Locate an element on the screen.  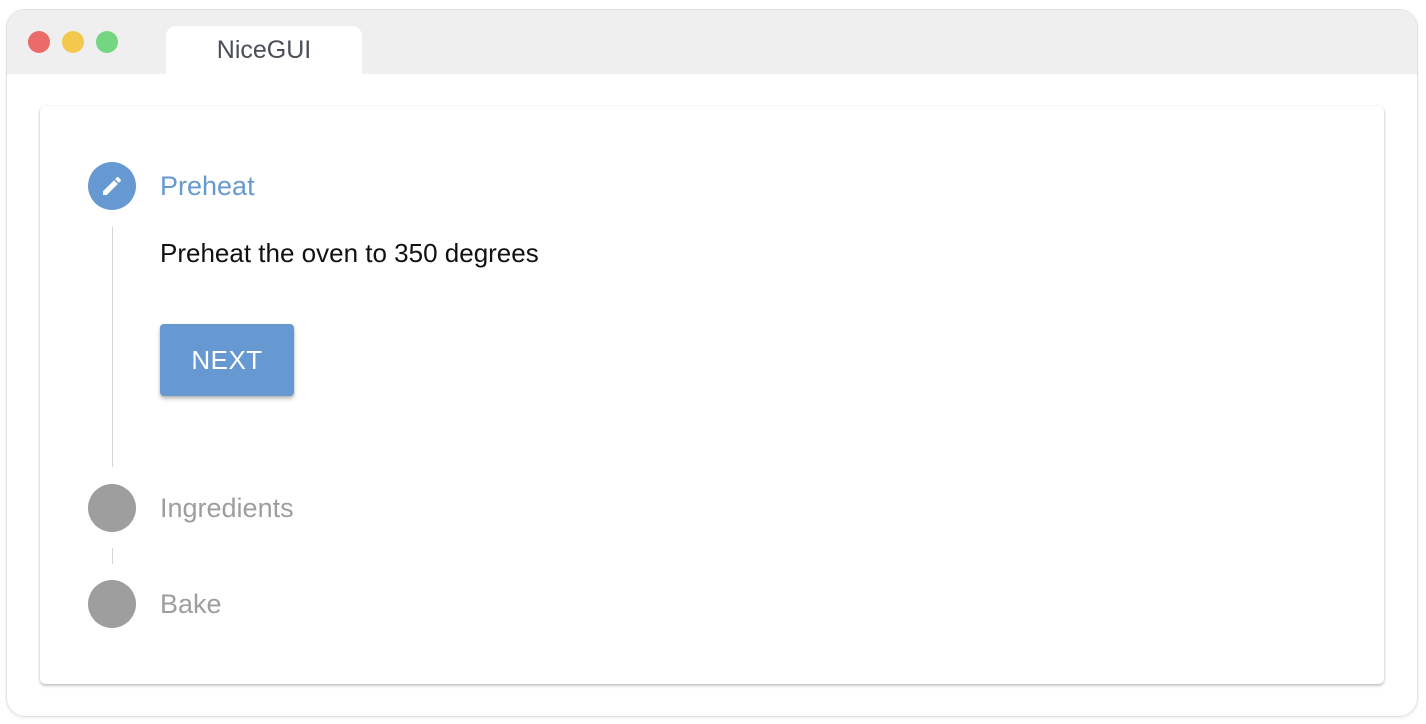
minimize-window-icon is located at coordinates (73, 42).